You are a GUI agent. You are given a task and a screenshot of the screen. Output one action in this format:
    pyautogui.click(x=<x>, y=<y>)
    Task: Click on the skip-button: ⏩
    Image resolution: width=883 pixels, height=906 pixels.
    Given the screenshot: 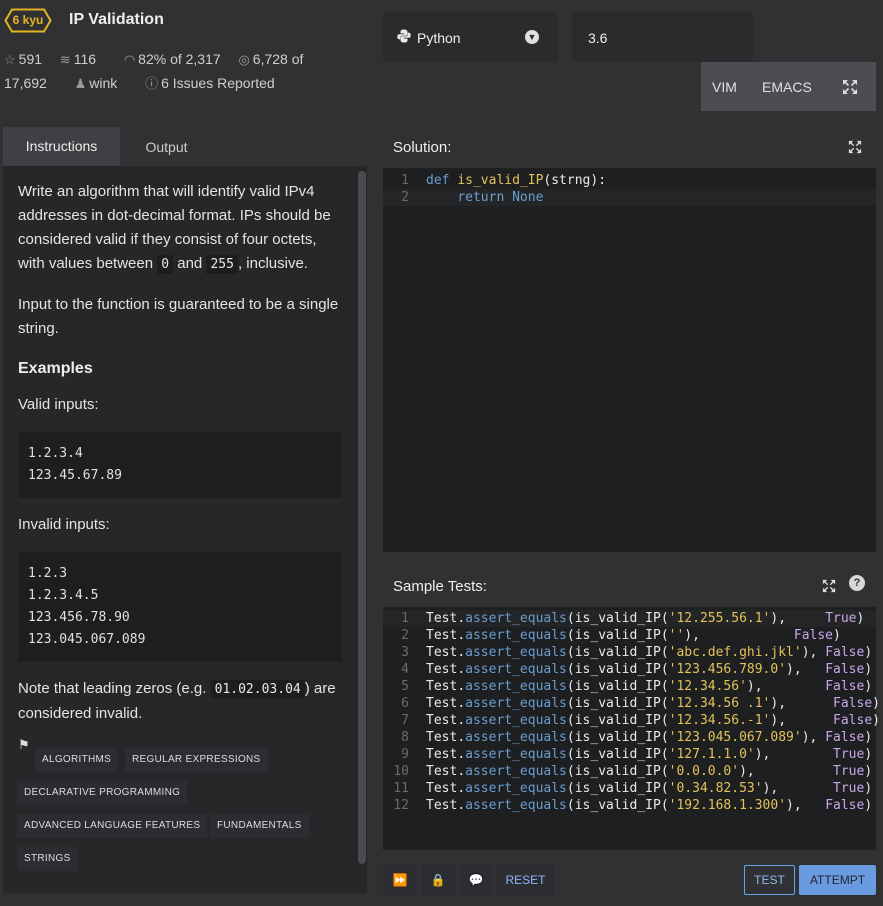 What is the action you would take?
    pyautogui.click(x=400, y=880)
    